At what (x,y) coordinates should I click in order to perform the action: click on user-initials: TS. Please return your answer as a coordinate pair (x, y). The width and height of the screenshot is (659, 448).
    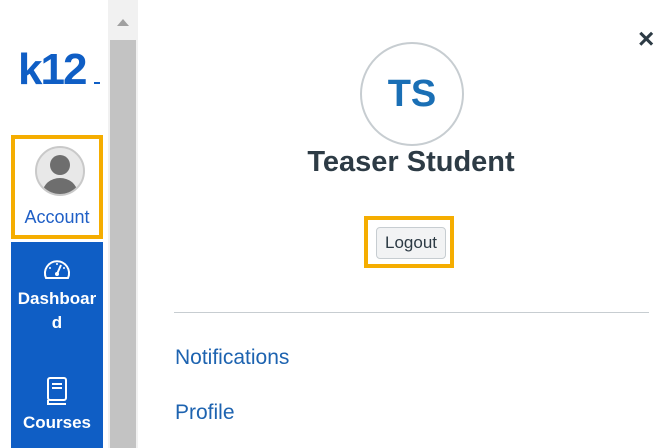
    Looking at the image, I should click on (412, 93).